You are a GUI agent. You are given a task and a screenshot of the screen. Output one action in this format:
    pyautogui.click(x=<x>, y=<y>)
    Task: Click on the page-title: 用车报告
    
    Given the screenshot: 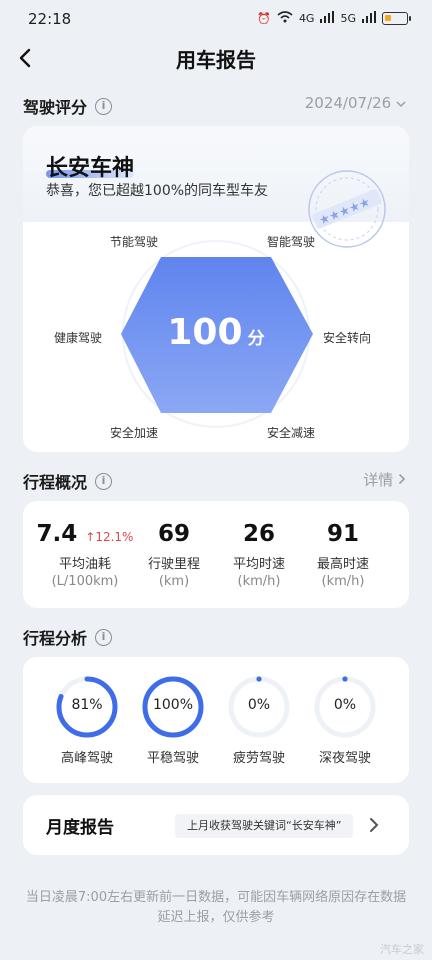 What is the action you would take?
    pyautogui.click(x=216, y=60)
    